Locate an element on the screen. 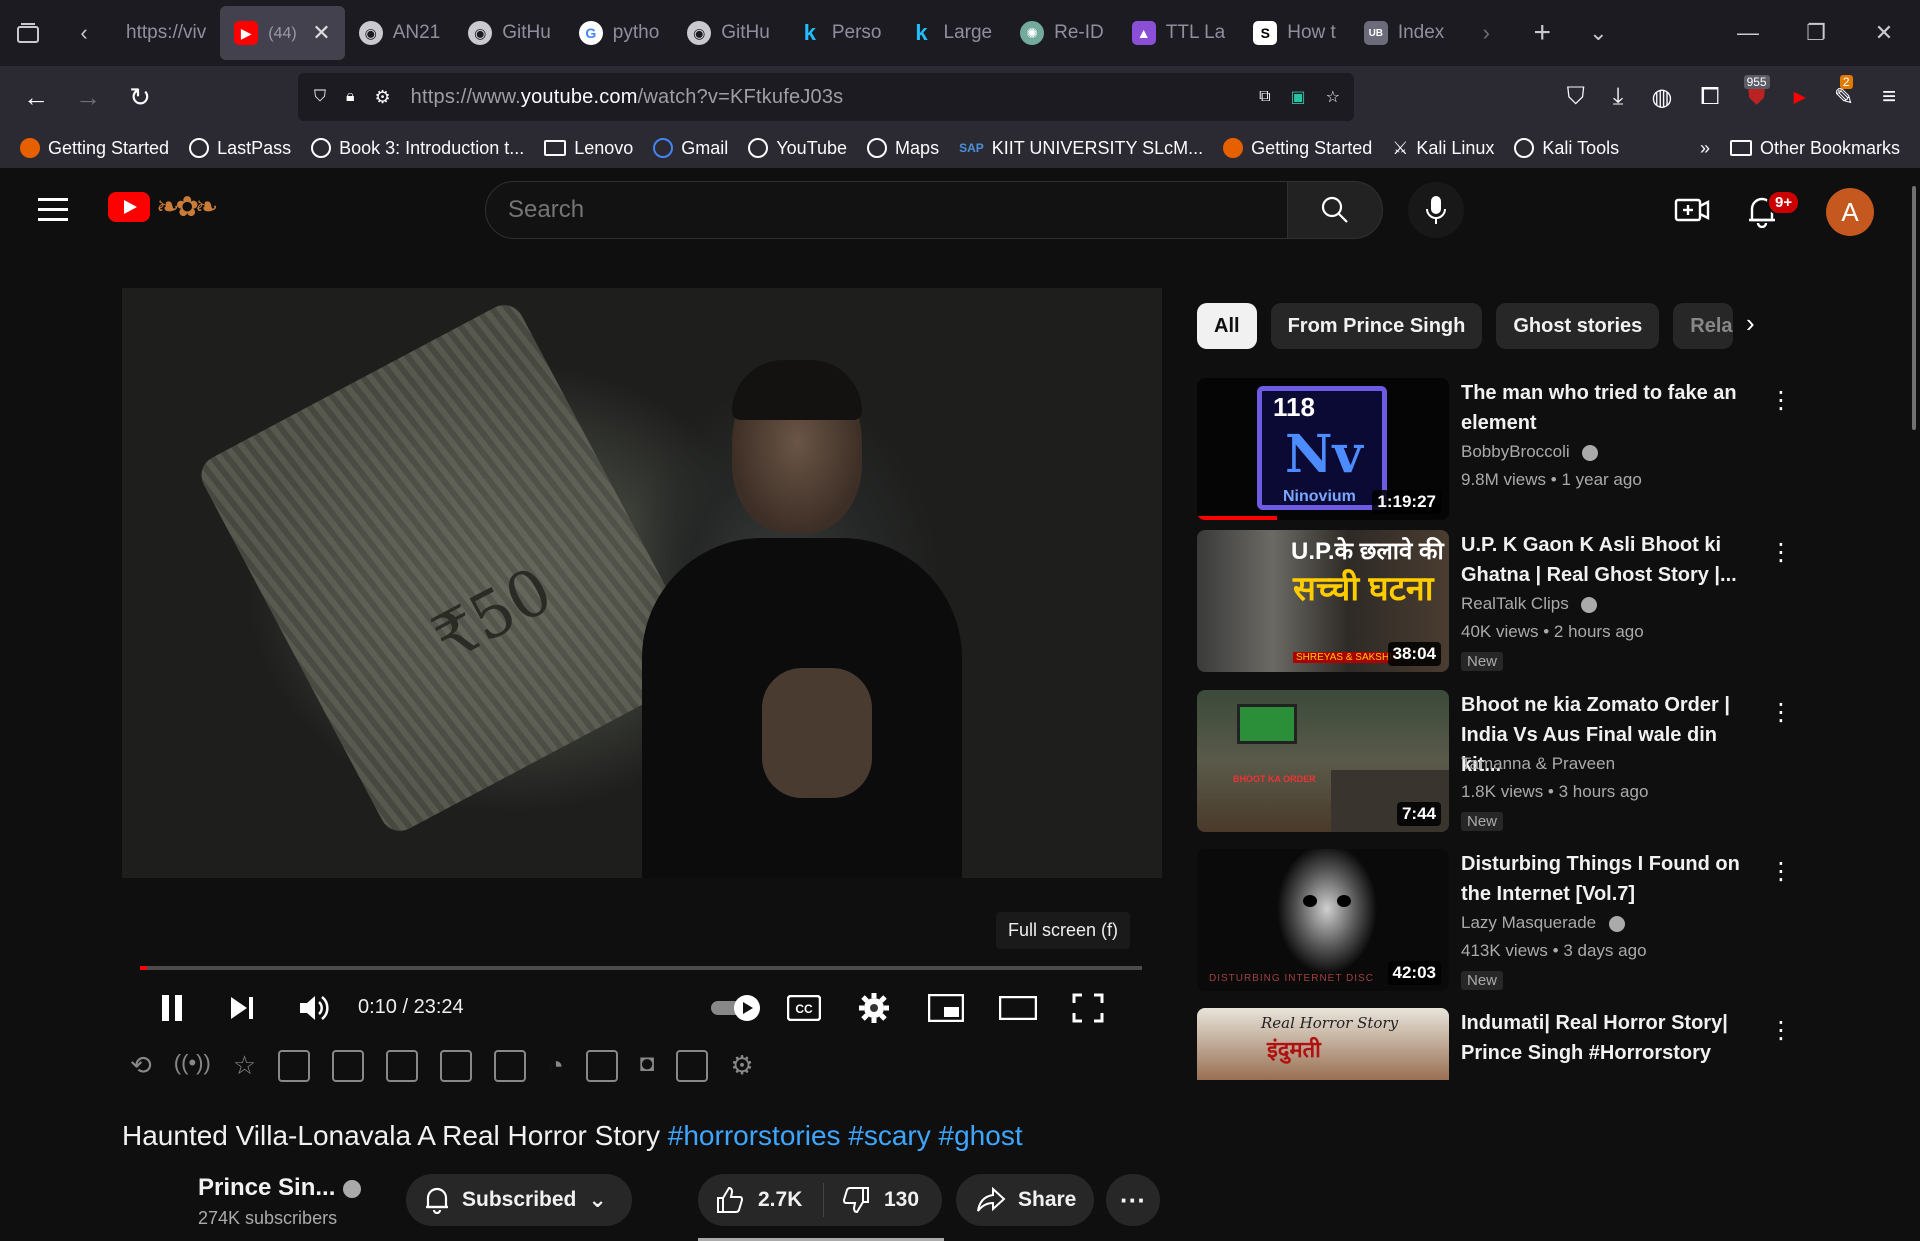 This screenshot has width=1920, height=1241. minimize-window-icon: — is located at coordinates (1748, 33).